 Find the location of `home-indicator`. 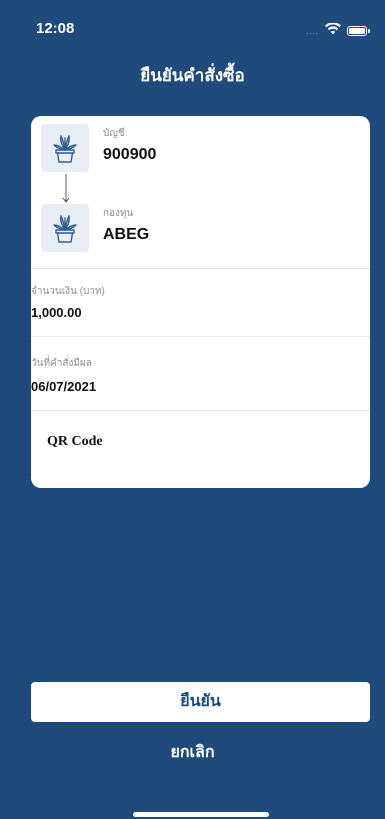

home-indicator is located at coordinates (201, 814).